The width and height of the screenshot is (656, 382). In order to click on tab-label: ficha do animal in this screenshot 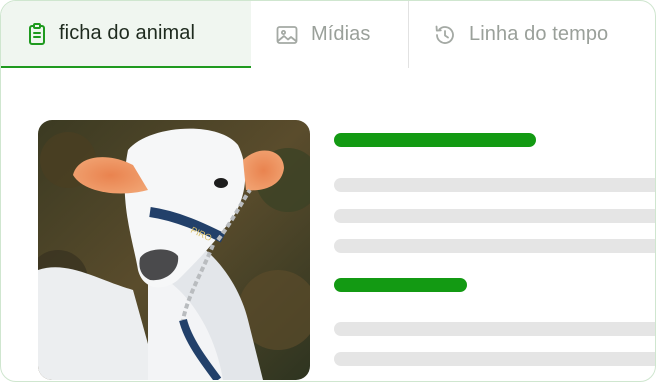, I will do `click(127, 33)`.